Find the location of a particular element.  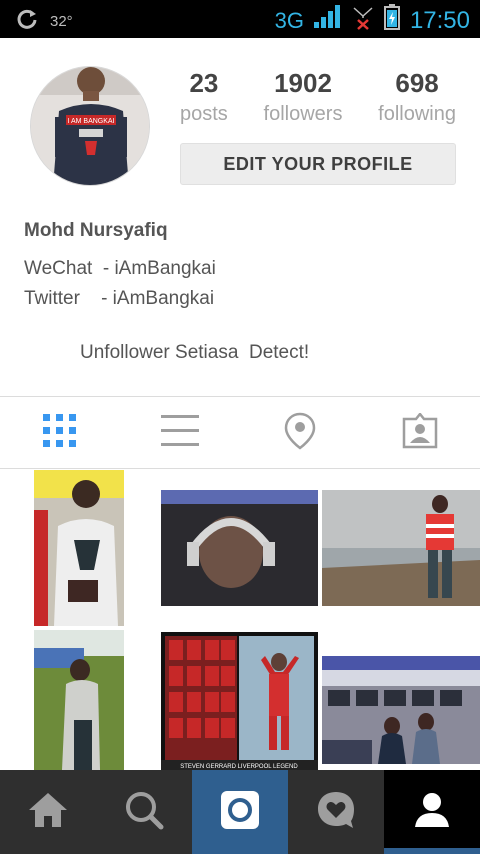

avatar-photo: I AM BANGKAI is located at coordinates (90, 126).